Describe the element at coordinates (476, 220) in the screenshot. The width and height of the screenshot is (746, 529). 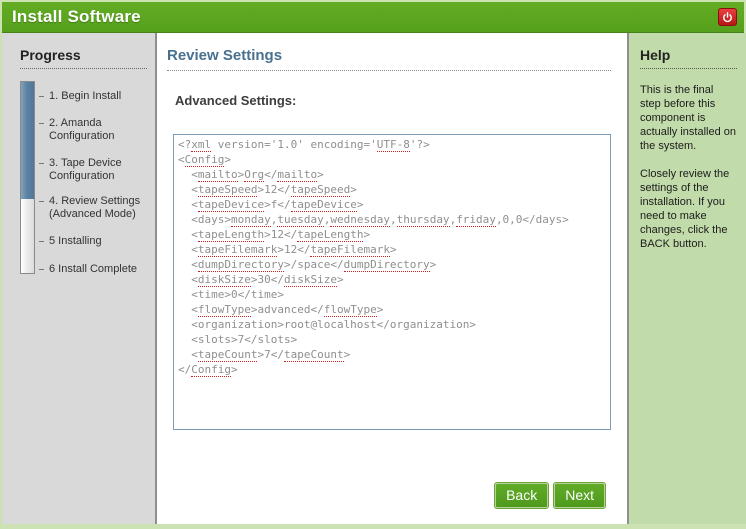
I see `misspelled-word: friday` at that location.